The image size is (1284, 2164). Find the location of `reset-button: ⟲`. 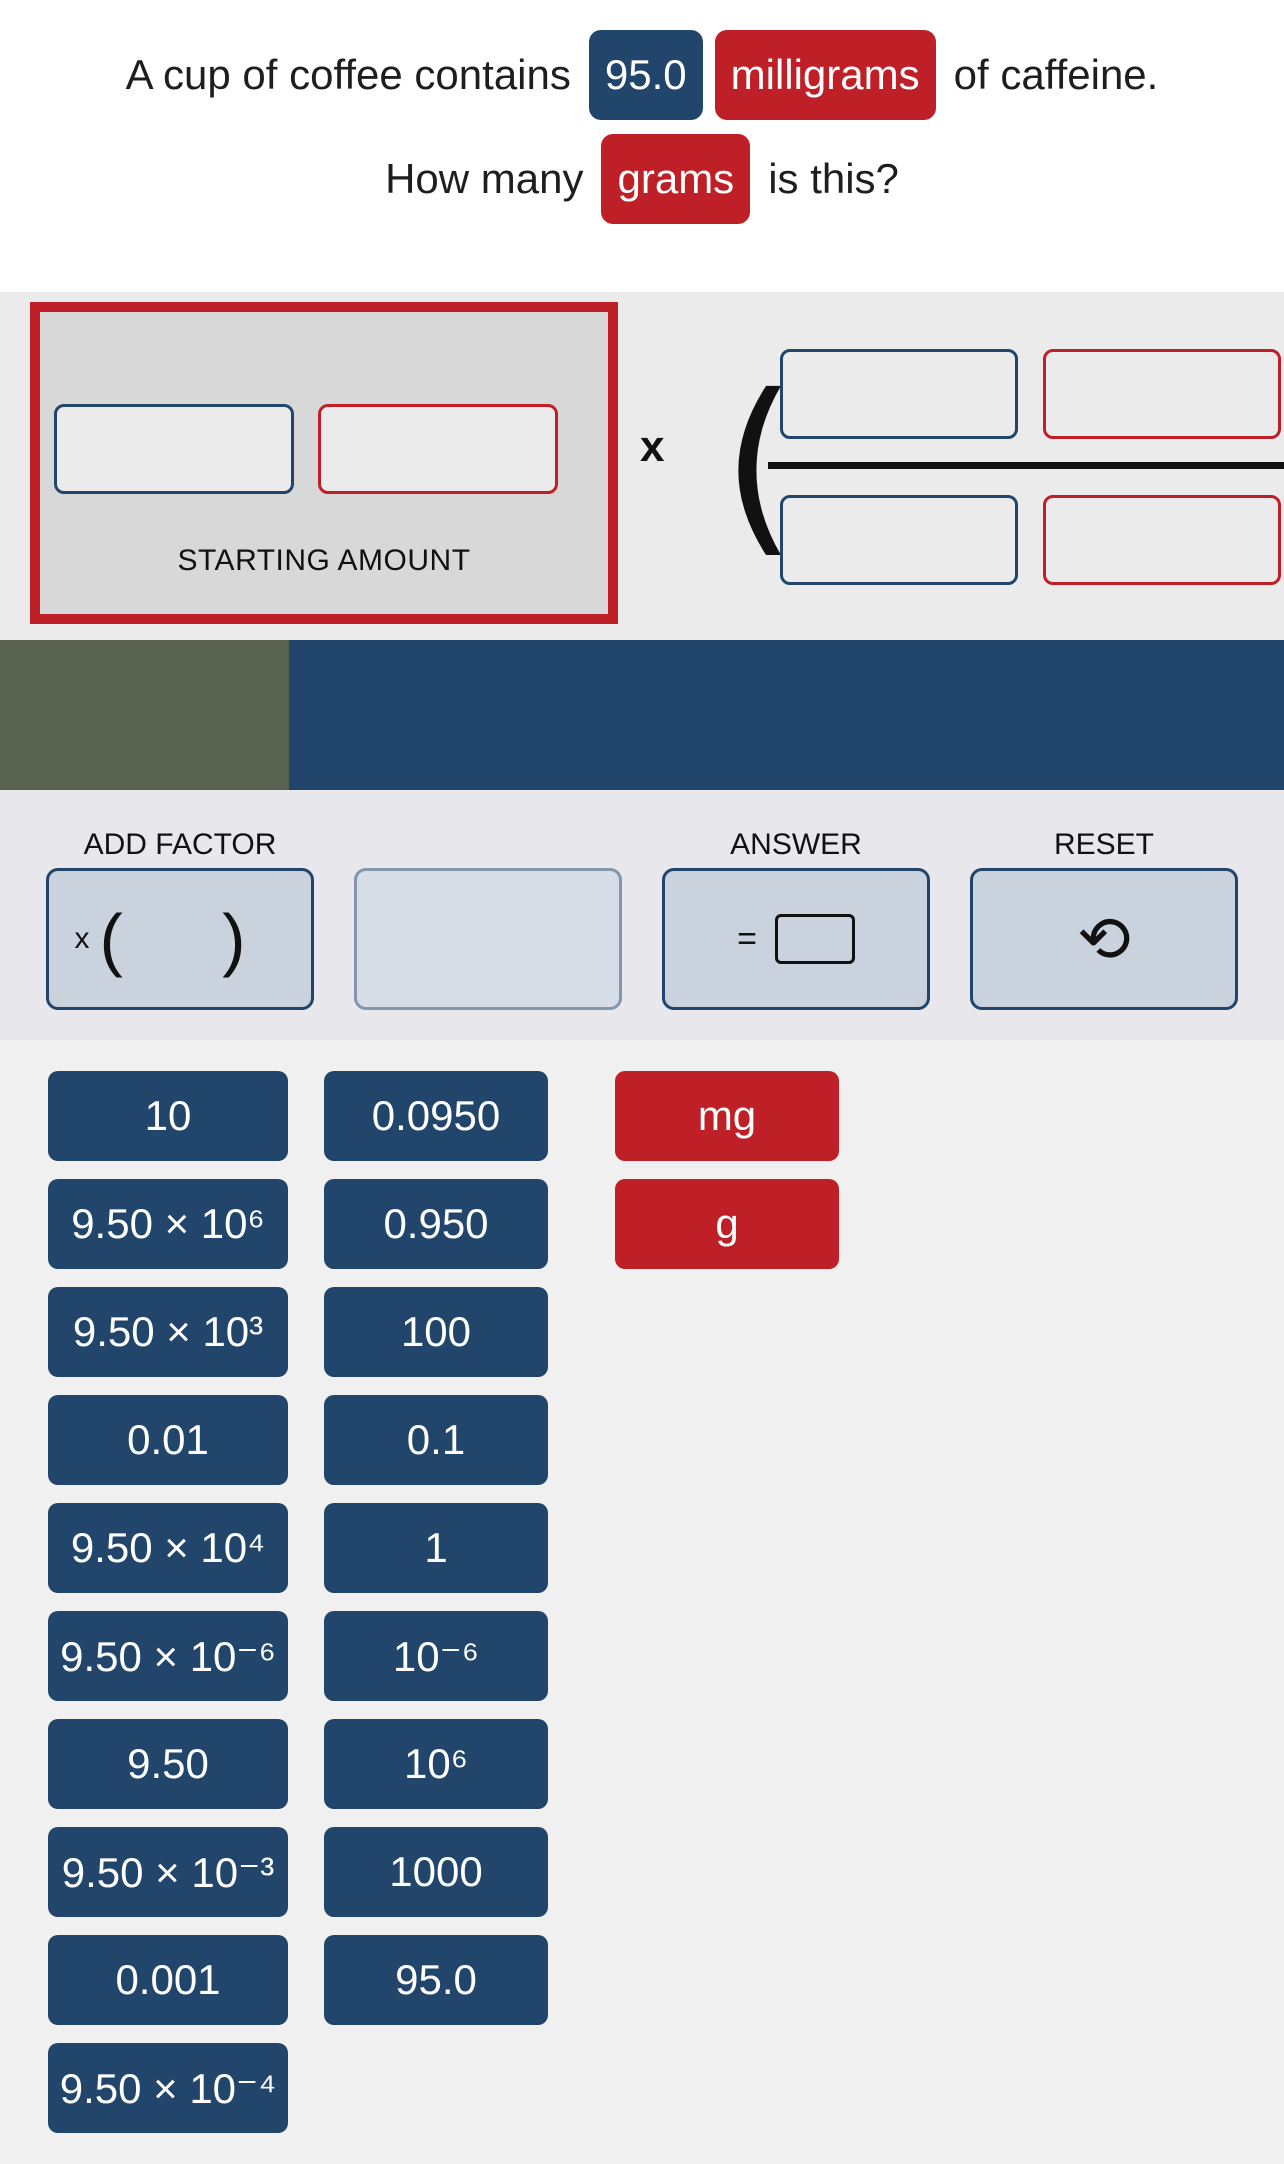

reset-button: ⟲ is located at coordinates (1104, 939).